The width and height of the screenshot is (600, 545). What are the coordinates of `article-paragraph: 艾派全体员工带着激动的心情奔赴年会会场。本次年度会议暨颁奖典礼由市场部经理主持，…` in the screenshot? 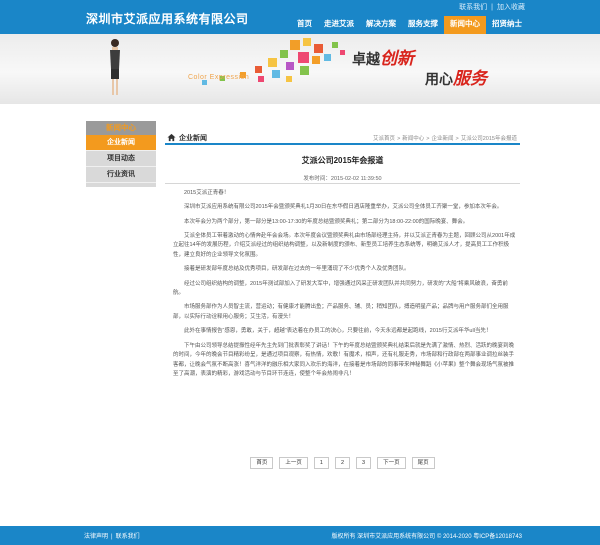 It's located at (344, 245).